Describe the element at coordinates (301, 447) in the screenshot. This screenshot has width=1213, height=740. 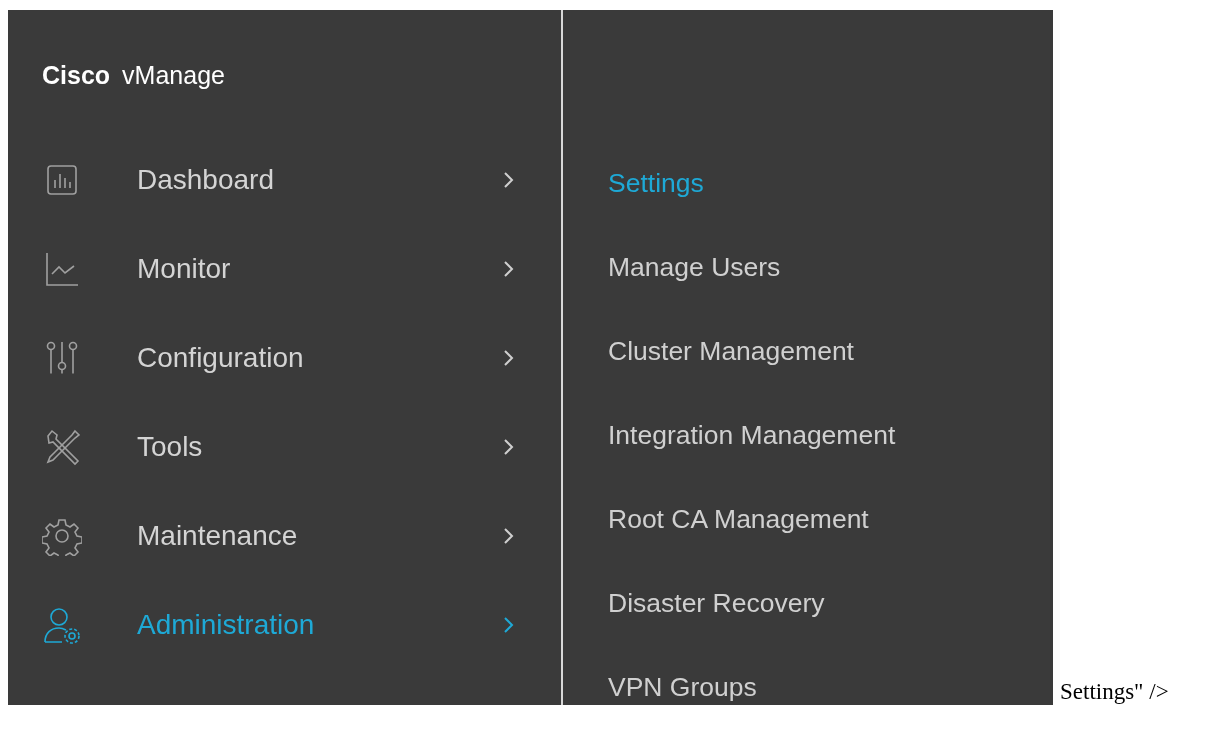
I see `menu-item: Tools` at that location.